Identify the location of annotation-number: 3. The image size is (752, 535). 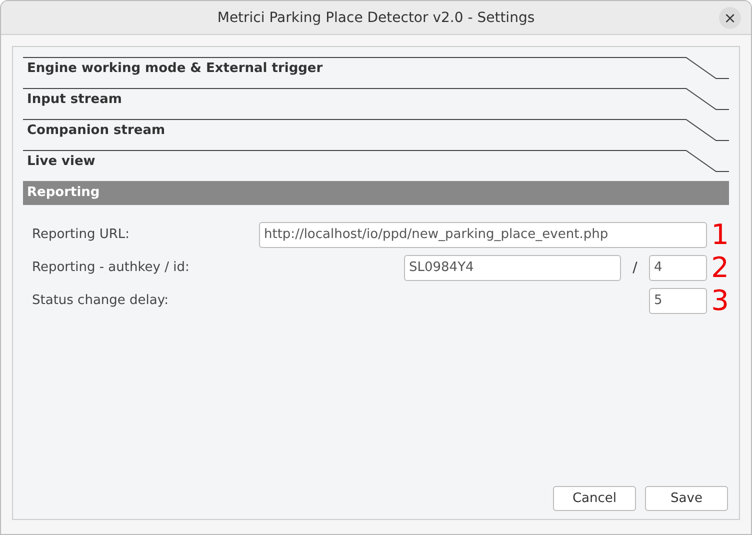
(719, 301).